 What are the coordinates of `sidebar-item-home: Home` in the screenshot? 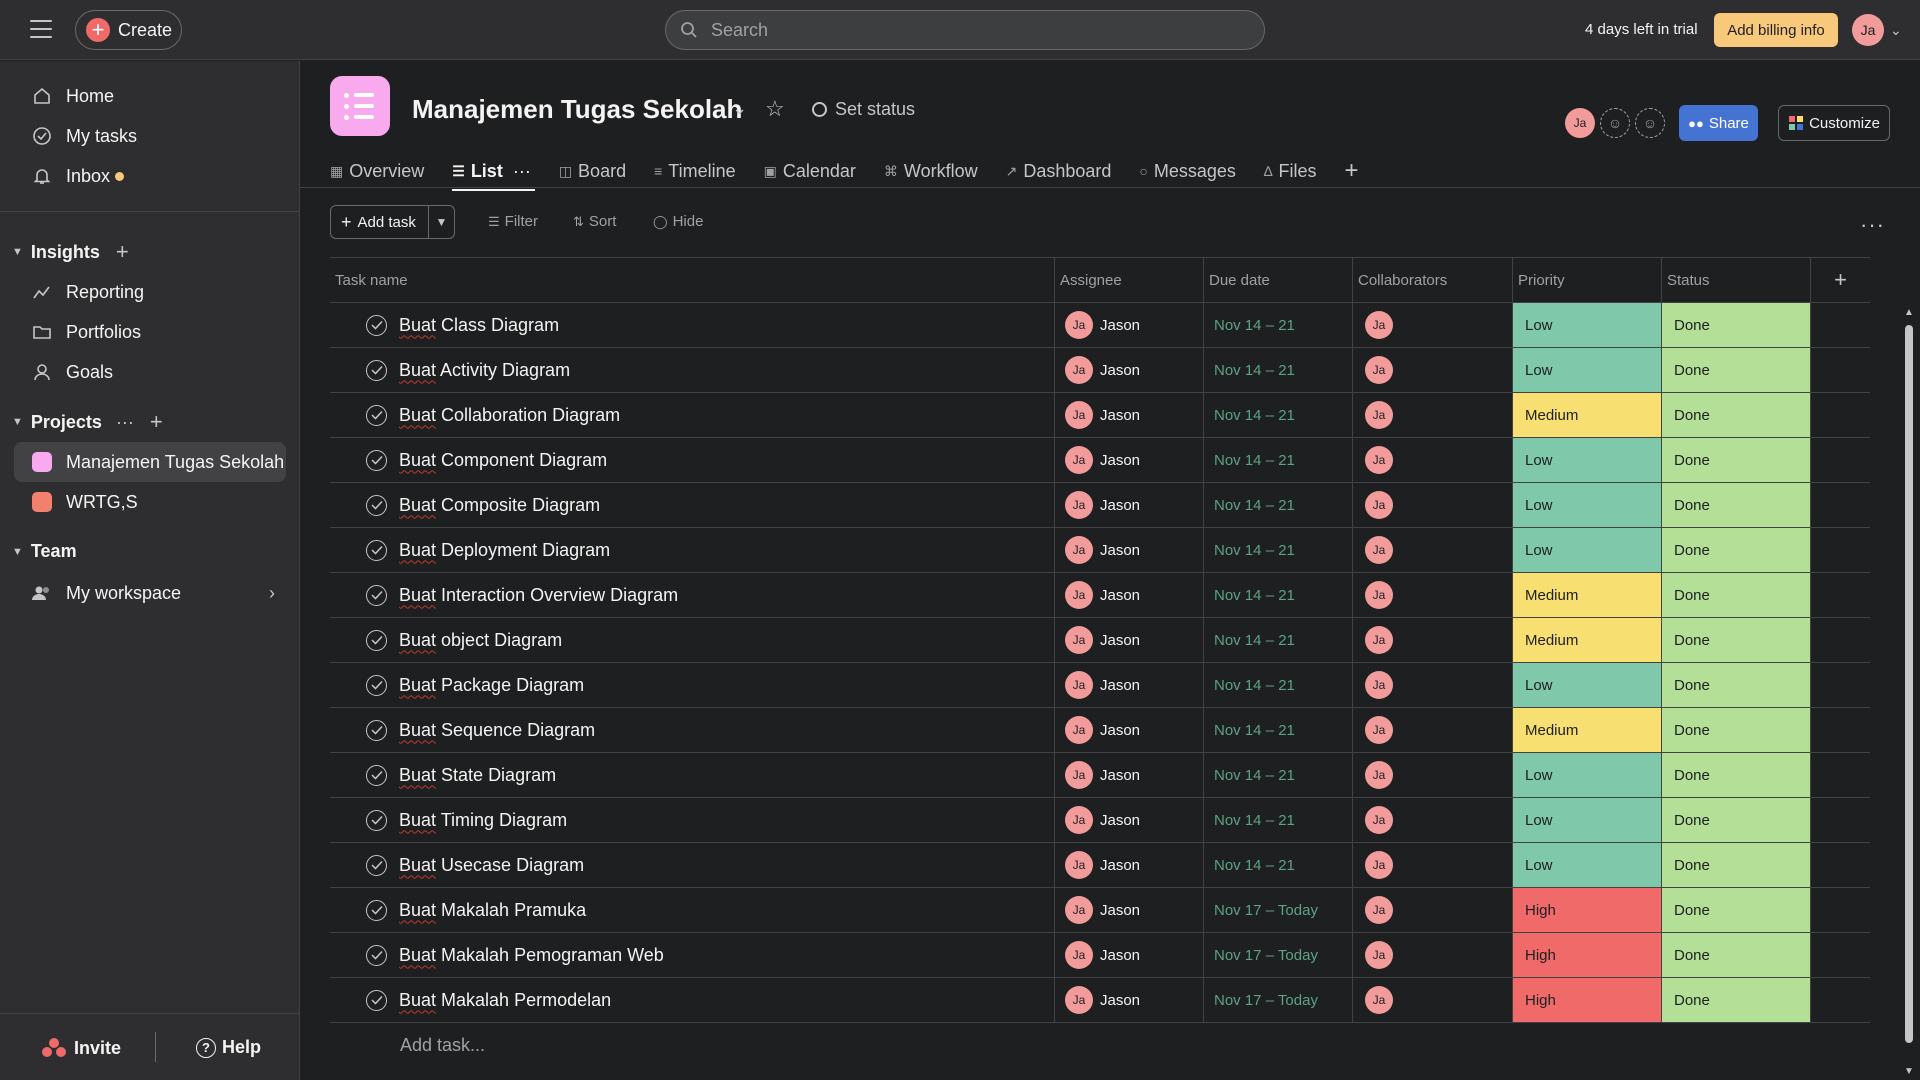 It's located at (72, 96).